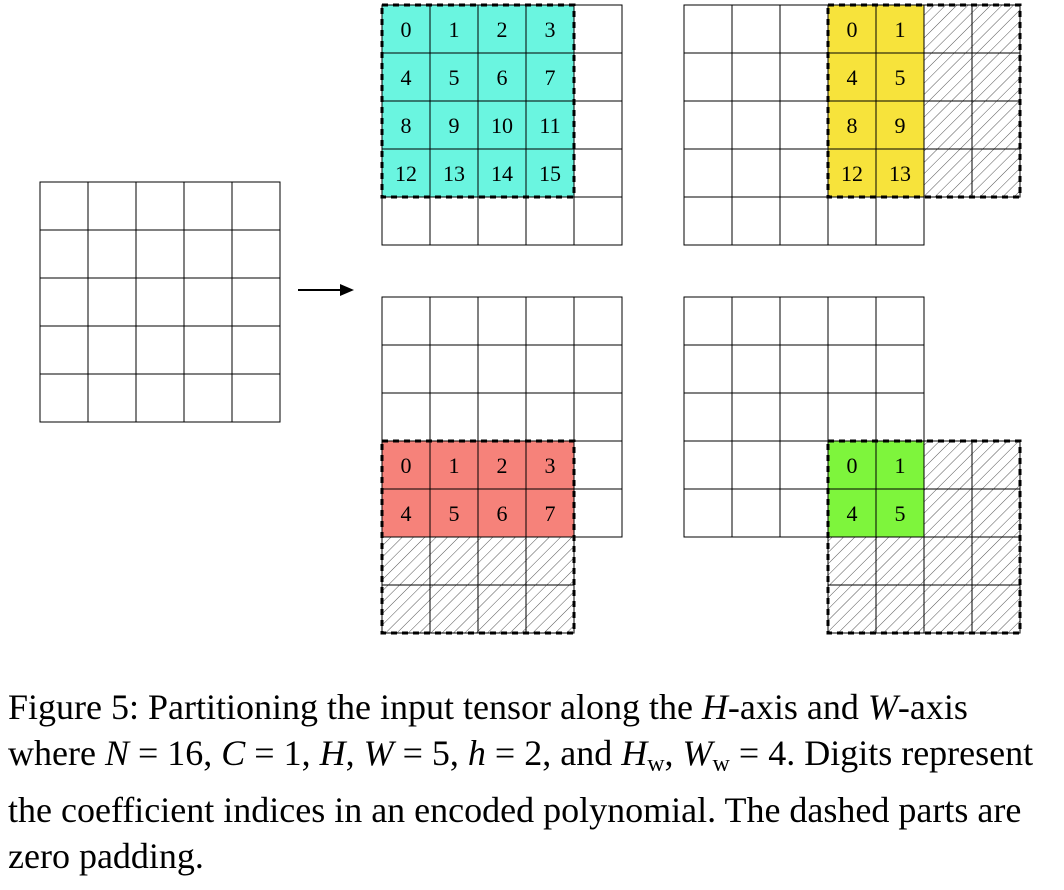 The width and height of the screenshot is (1064, 890). I want to click on panel-bottom-right: 0 1 4 5, so click(852, 465).